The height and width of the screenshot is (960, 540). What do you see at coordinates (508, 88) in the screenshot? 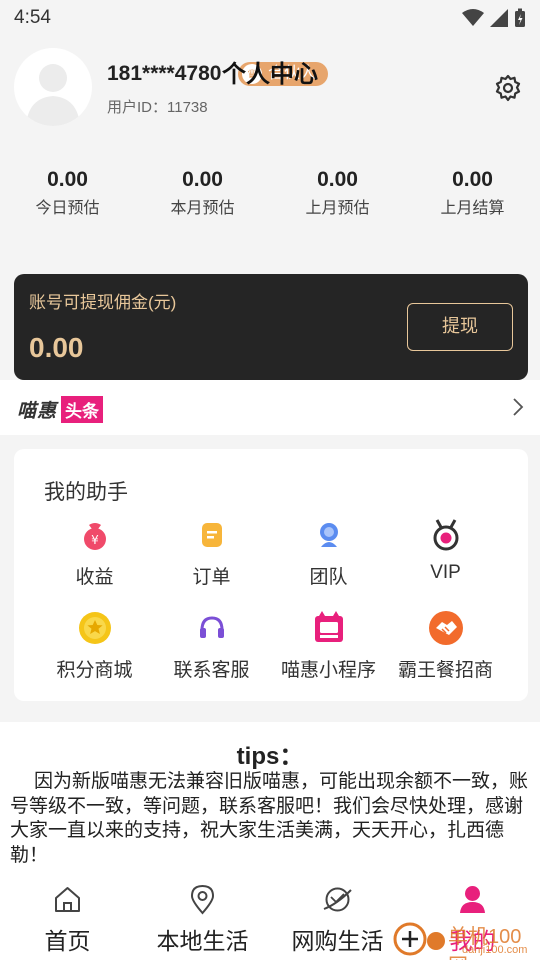
I see `settings-gear-icon` at bounding box center [508, 88].